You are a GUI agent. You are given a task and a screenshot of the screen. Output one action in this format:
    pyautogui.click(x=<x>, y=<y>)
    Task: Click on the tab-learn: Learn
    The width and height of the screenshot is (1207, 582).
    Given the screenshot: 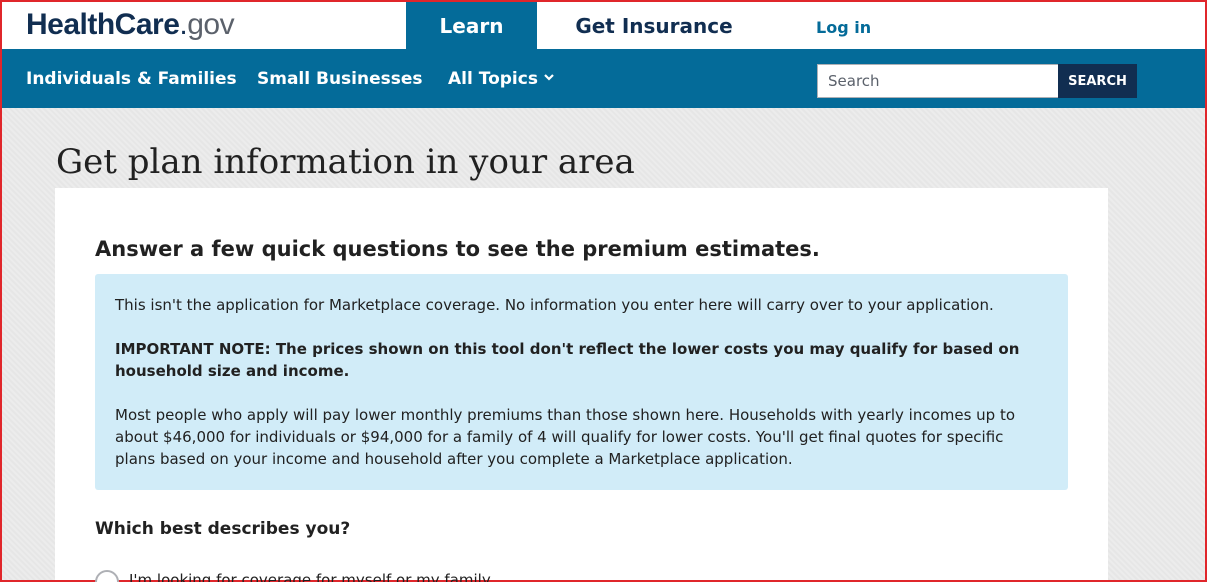 What is the action you would take?
    pyautogui.click(x=471, y=25)
    